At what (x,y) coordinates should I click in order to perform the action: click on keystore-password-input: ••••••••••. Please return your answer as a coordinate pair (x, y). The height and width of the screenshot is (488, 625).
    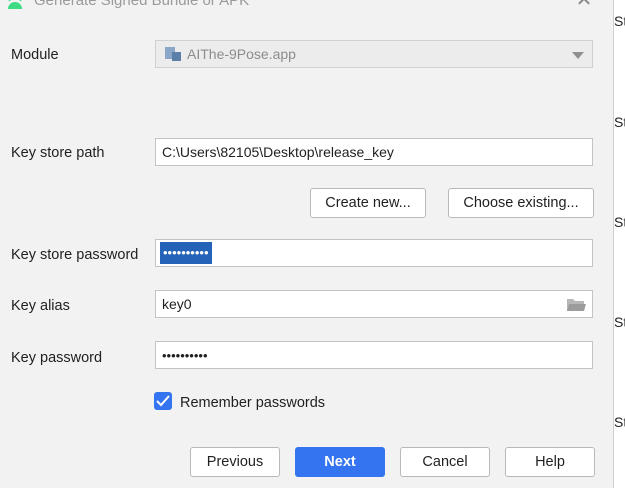
    Looking at the image, I should click on (374, 253).